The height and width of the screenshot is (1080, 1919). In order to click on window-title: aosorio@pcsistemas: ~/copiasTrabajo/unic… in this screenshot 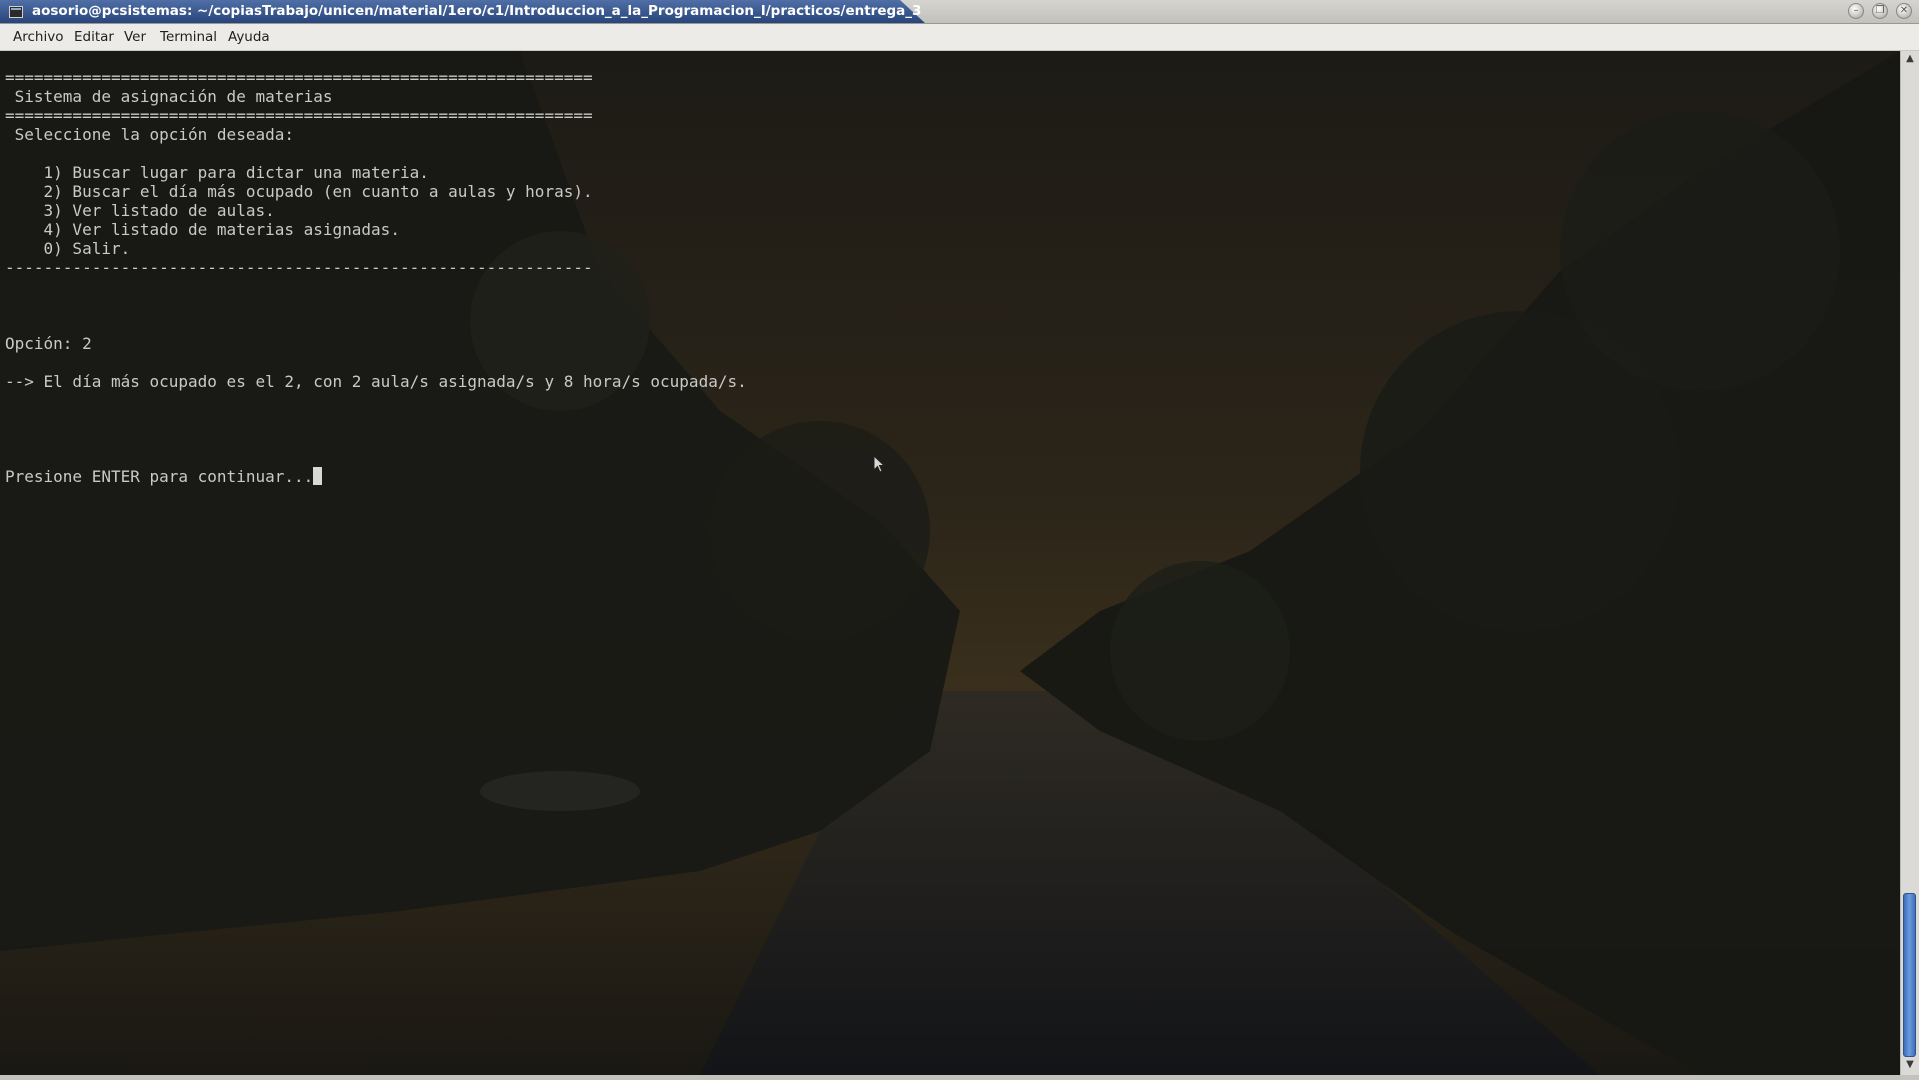, I will do `click(477, 11)`.